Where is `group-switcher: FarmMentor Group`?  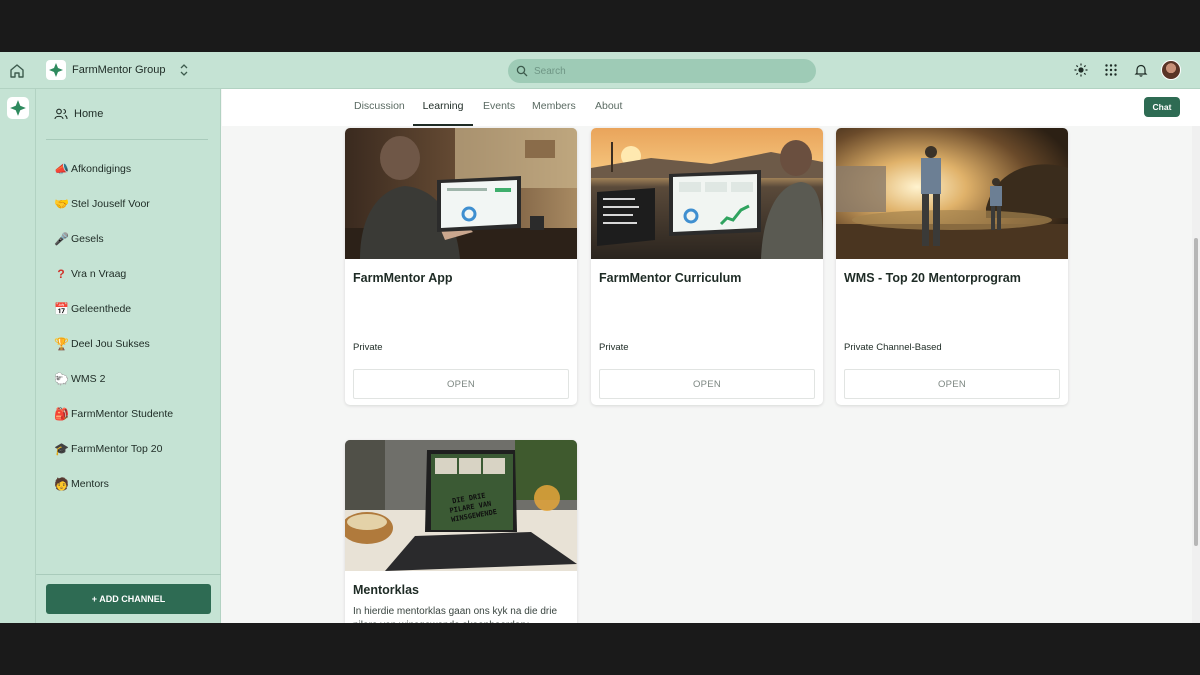
group-switcher: FarmMentor Group is located at coordinates (118, 70).